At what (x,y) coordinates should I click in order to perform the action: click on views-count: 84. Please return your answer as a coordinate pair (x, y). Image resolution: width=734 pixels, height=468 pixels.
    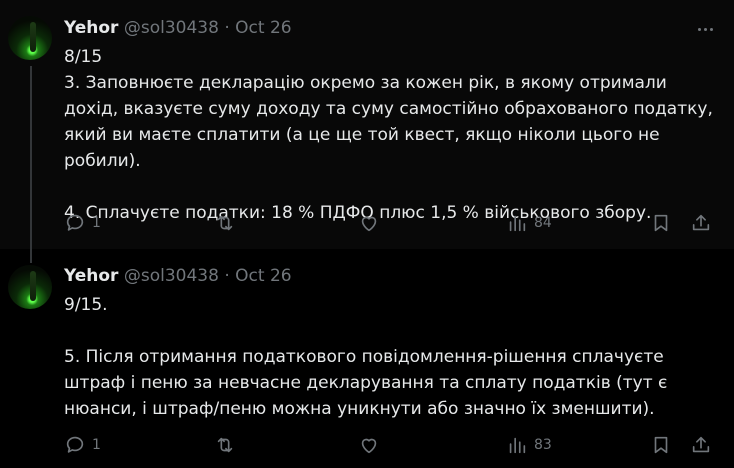
    Looking at the image, I should click on (543, 223).